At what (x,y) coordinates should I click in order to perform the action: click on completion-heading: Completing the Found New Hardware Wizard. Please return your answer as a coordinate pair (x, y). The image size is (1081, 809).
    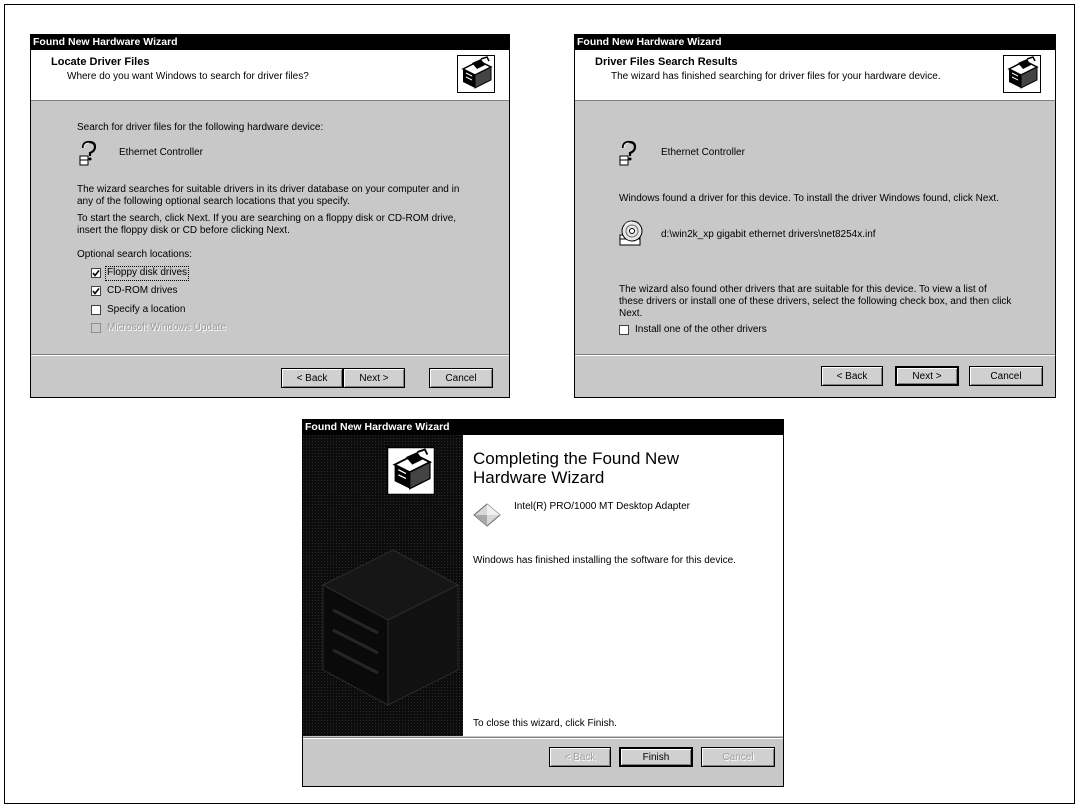
    Looking at the image, I should click on (576, 468).